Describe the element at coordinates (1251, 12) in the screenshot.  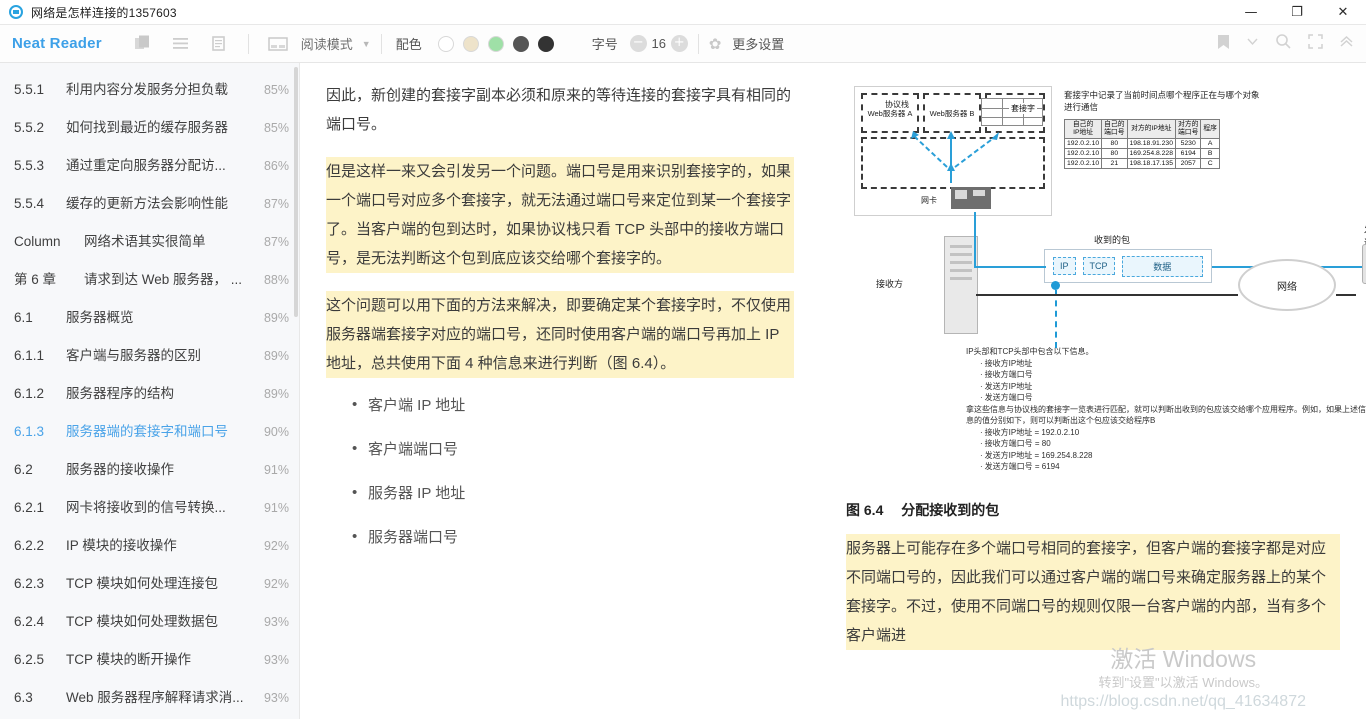
I see `minimize-button: —` at that location.